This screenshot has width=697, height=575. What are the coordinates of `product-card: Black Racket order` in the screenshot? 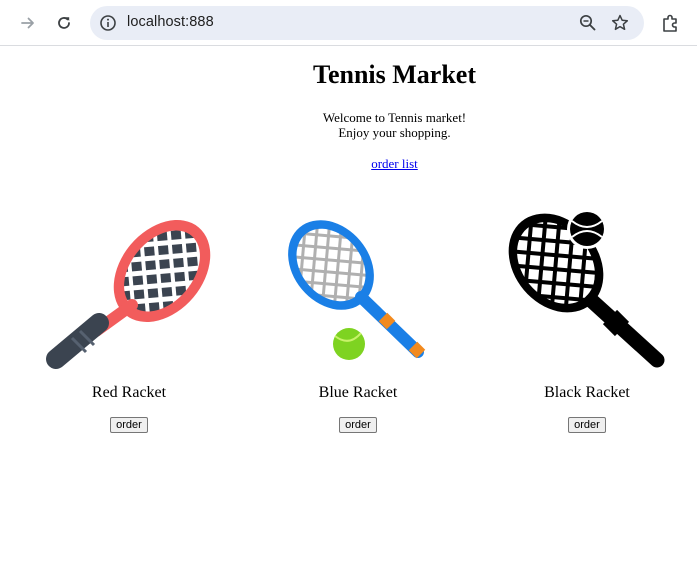 It's located at (587, 319).